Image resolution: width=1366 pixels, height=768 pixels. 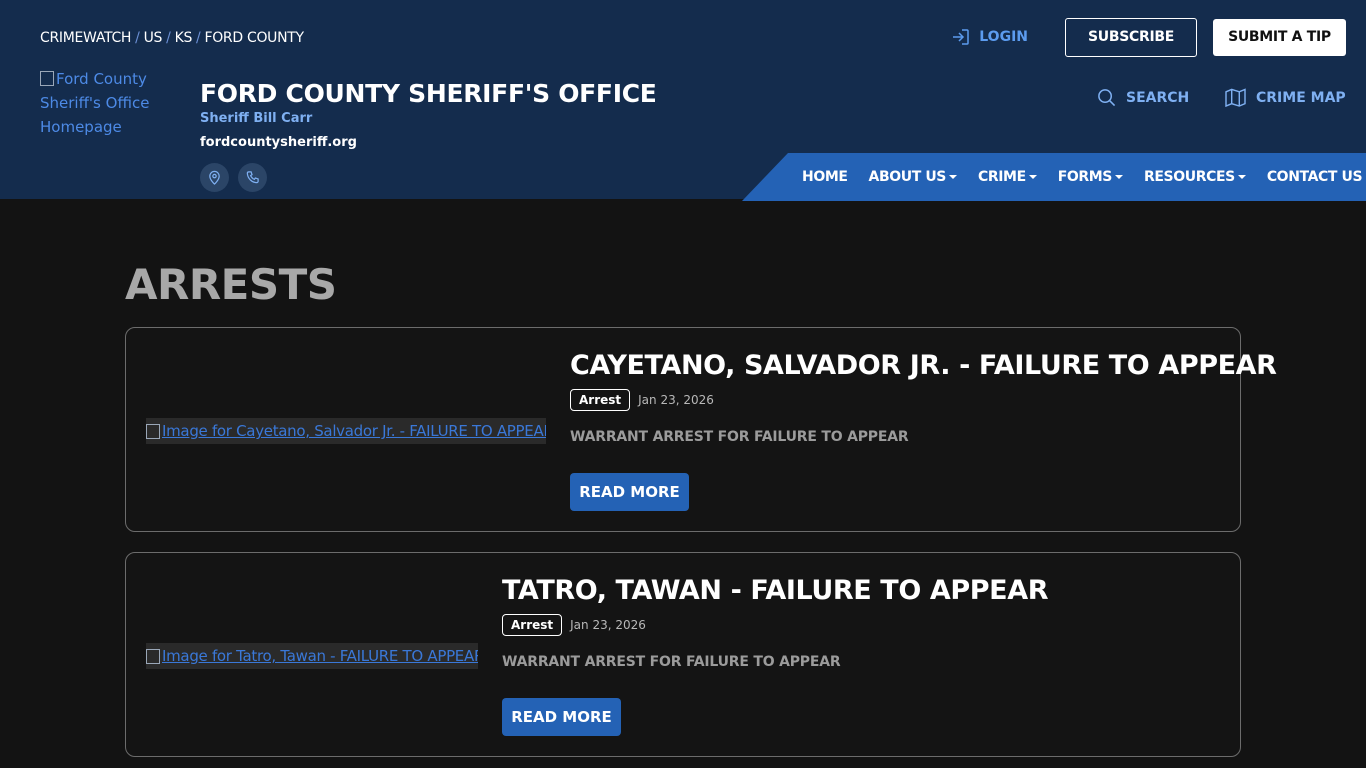 What do you see at coordinates (1279, 37) in the screenshot?
I see `submit-tip-button: SUBMIT A TIP` at bounding box center [1279, 37].